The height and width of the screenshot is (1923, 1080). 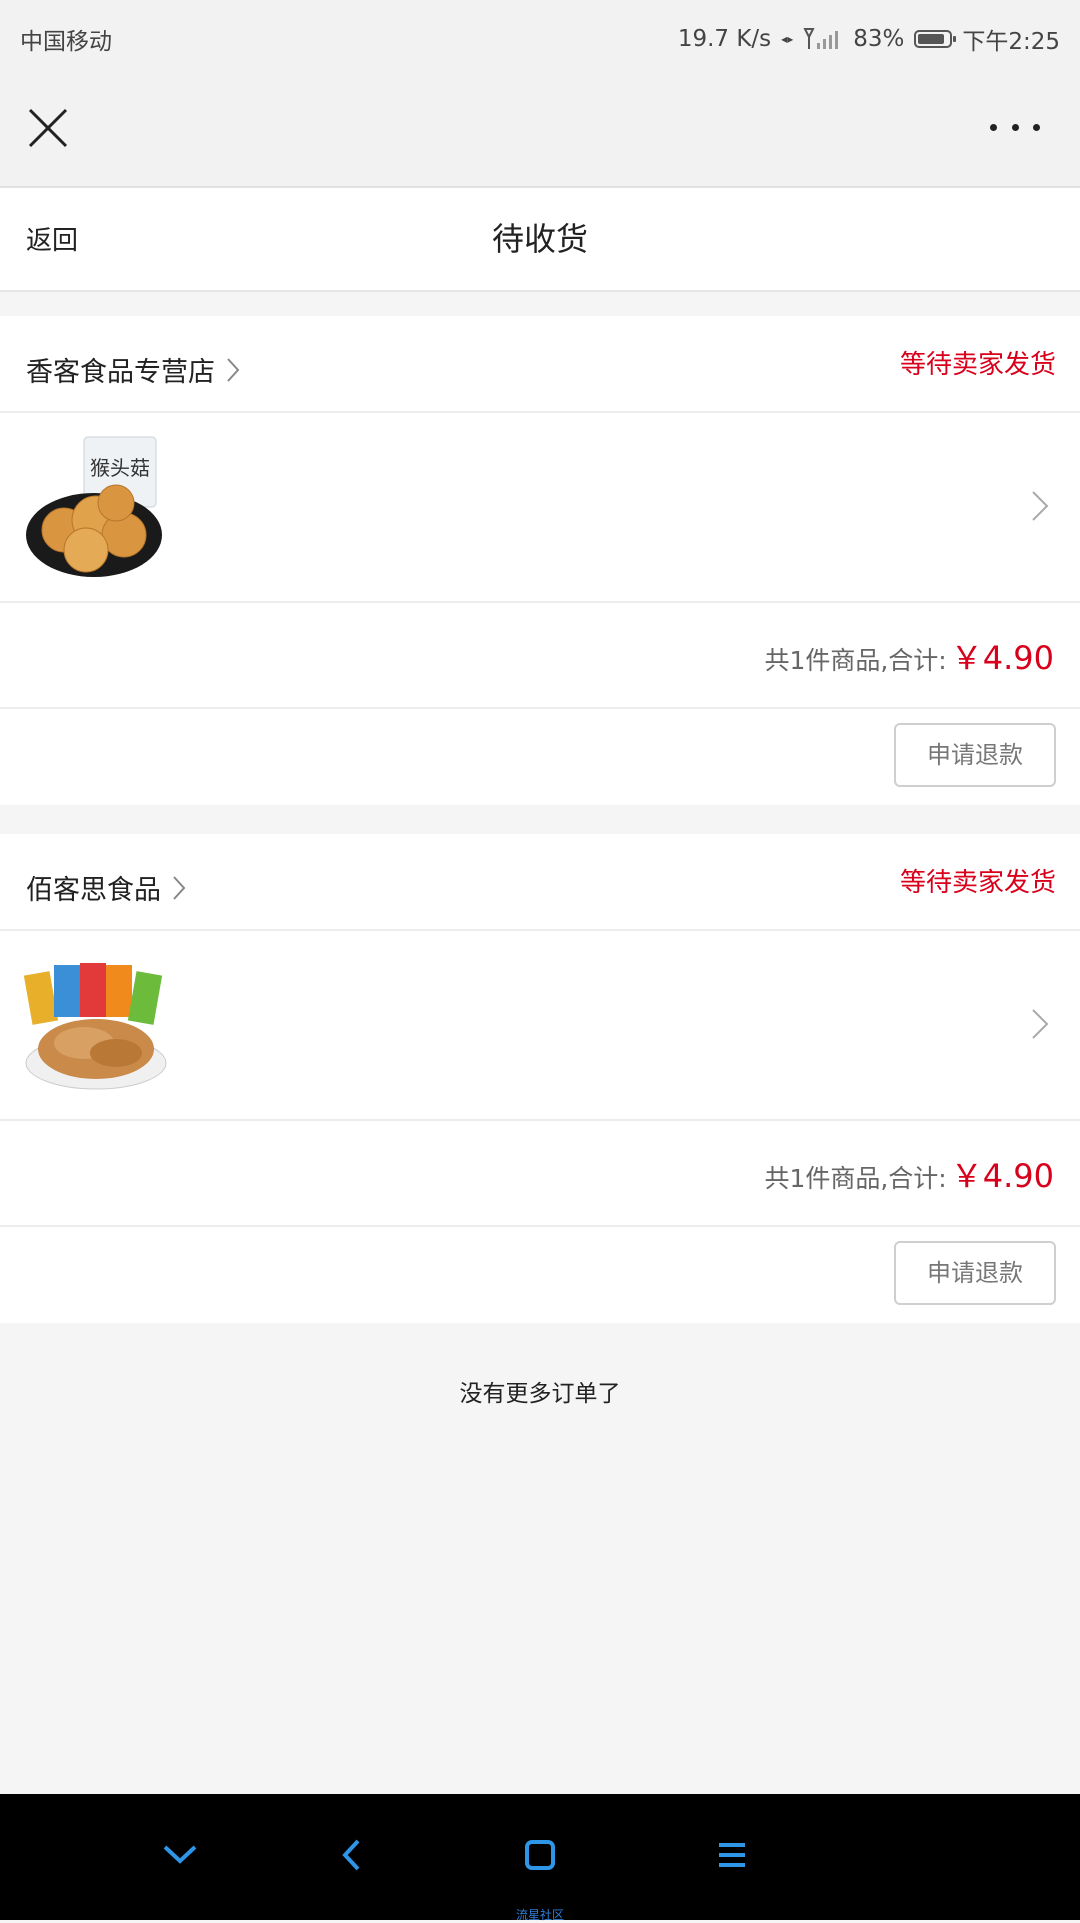 What do you see at coordinates (1011, 42) in the screenshot?
I see `clock: 下午2:25` at bounding box center [1011, 42].